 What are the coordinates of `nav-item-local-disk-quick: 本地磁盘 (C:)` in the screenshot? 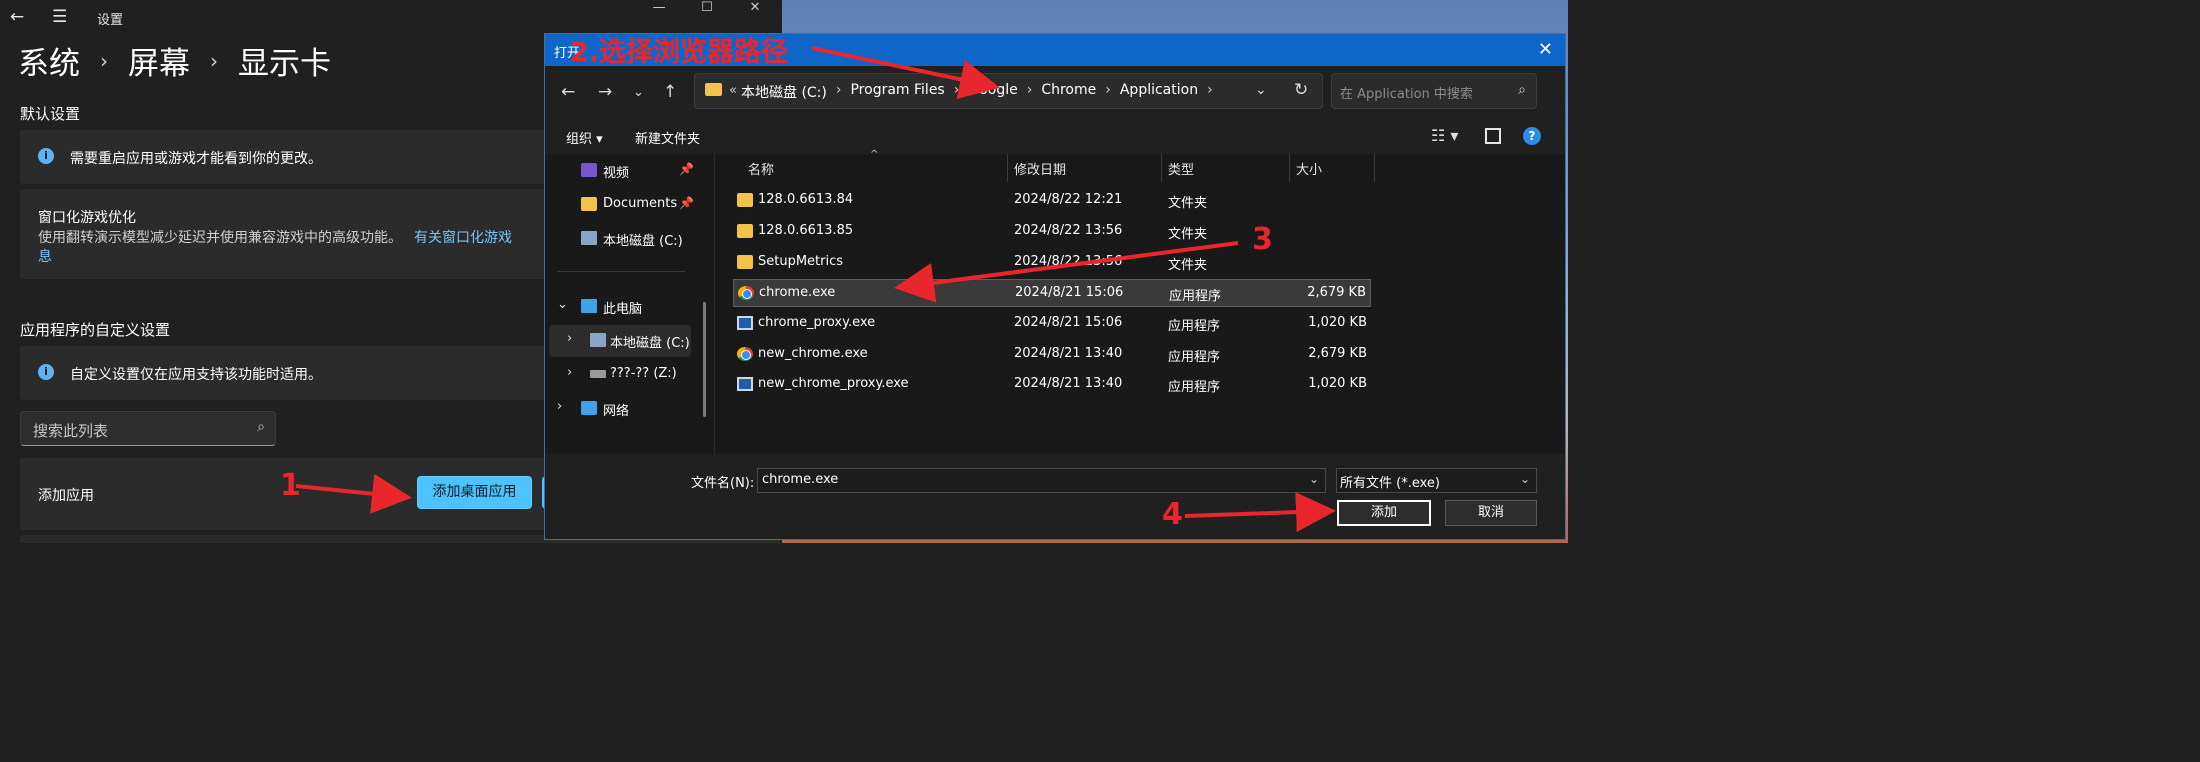 It's located at (641, 239).